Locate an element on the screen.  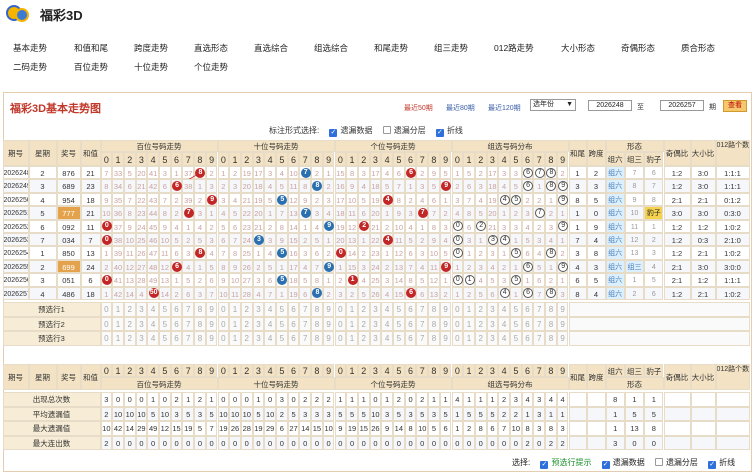
checkbox-miss-data: ✓ is located at coordinates (333, 133).